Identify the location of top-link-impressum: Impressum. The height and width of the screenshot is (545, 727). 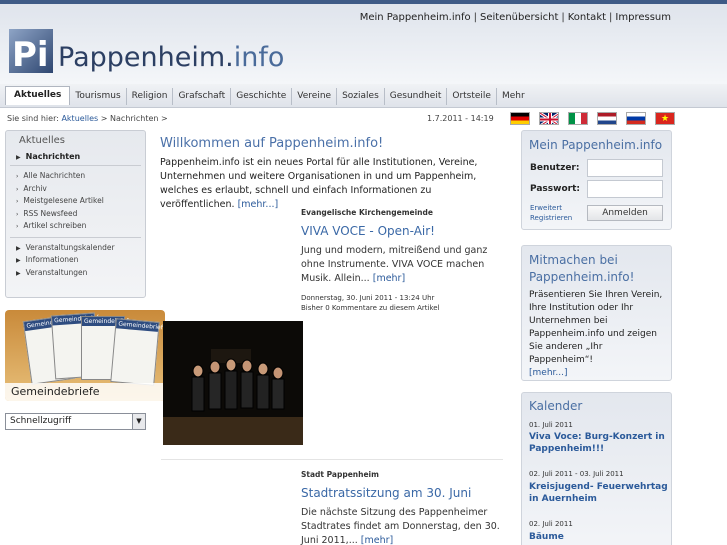
(643, 17).